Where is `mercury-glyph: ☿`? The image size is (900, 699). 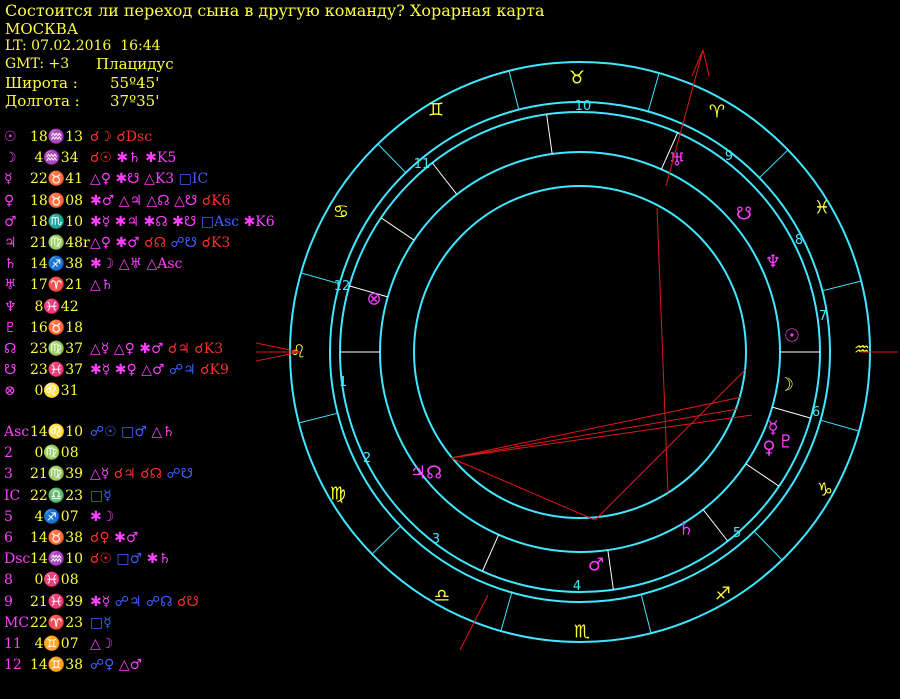
mercury-glyph: ☿ is located at coordinates (772, 428).